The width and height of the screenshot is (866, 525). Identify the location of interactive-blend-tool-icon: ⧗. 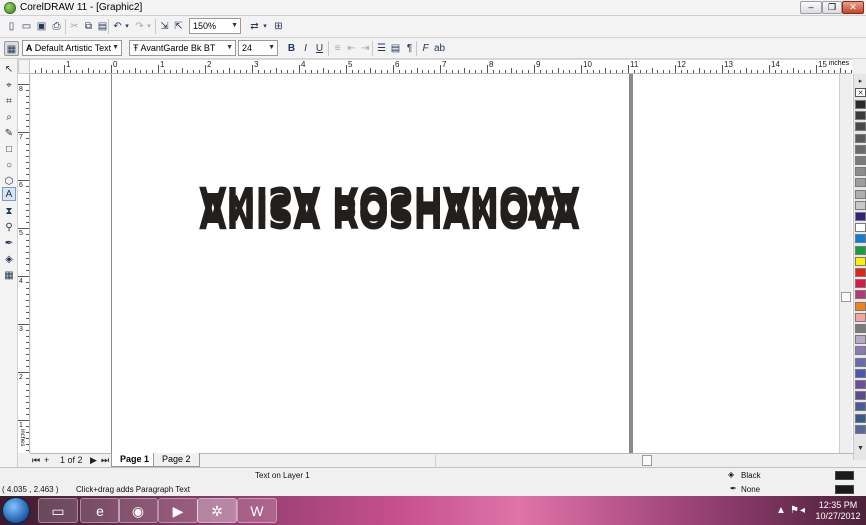
(9, 212).